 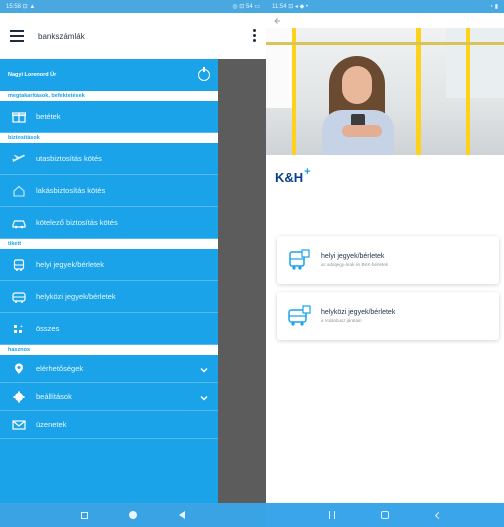 What do you see at coordinates (385, 20) in the screenshot?
I see `app-bar` at bounding box center [385, 20].